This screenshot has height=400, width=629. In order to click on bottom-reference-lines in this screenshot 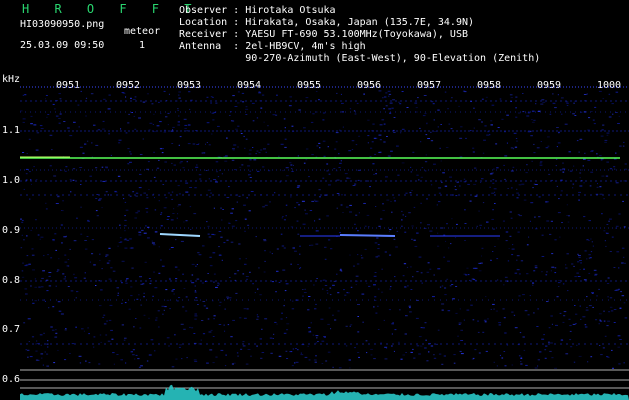, I will do `click(324, 379)`.